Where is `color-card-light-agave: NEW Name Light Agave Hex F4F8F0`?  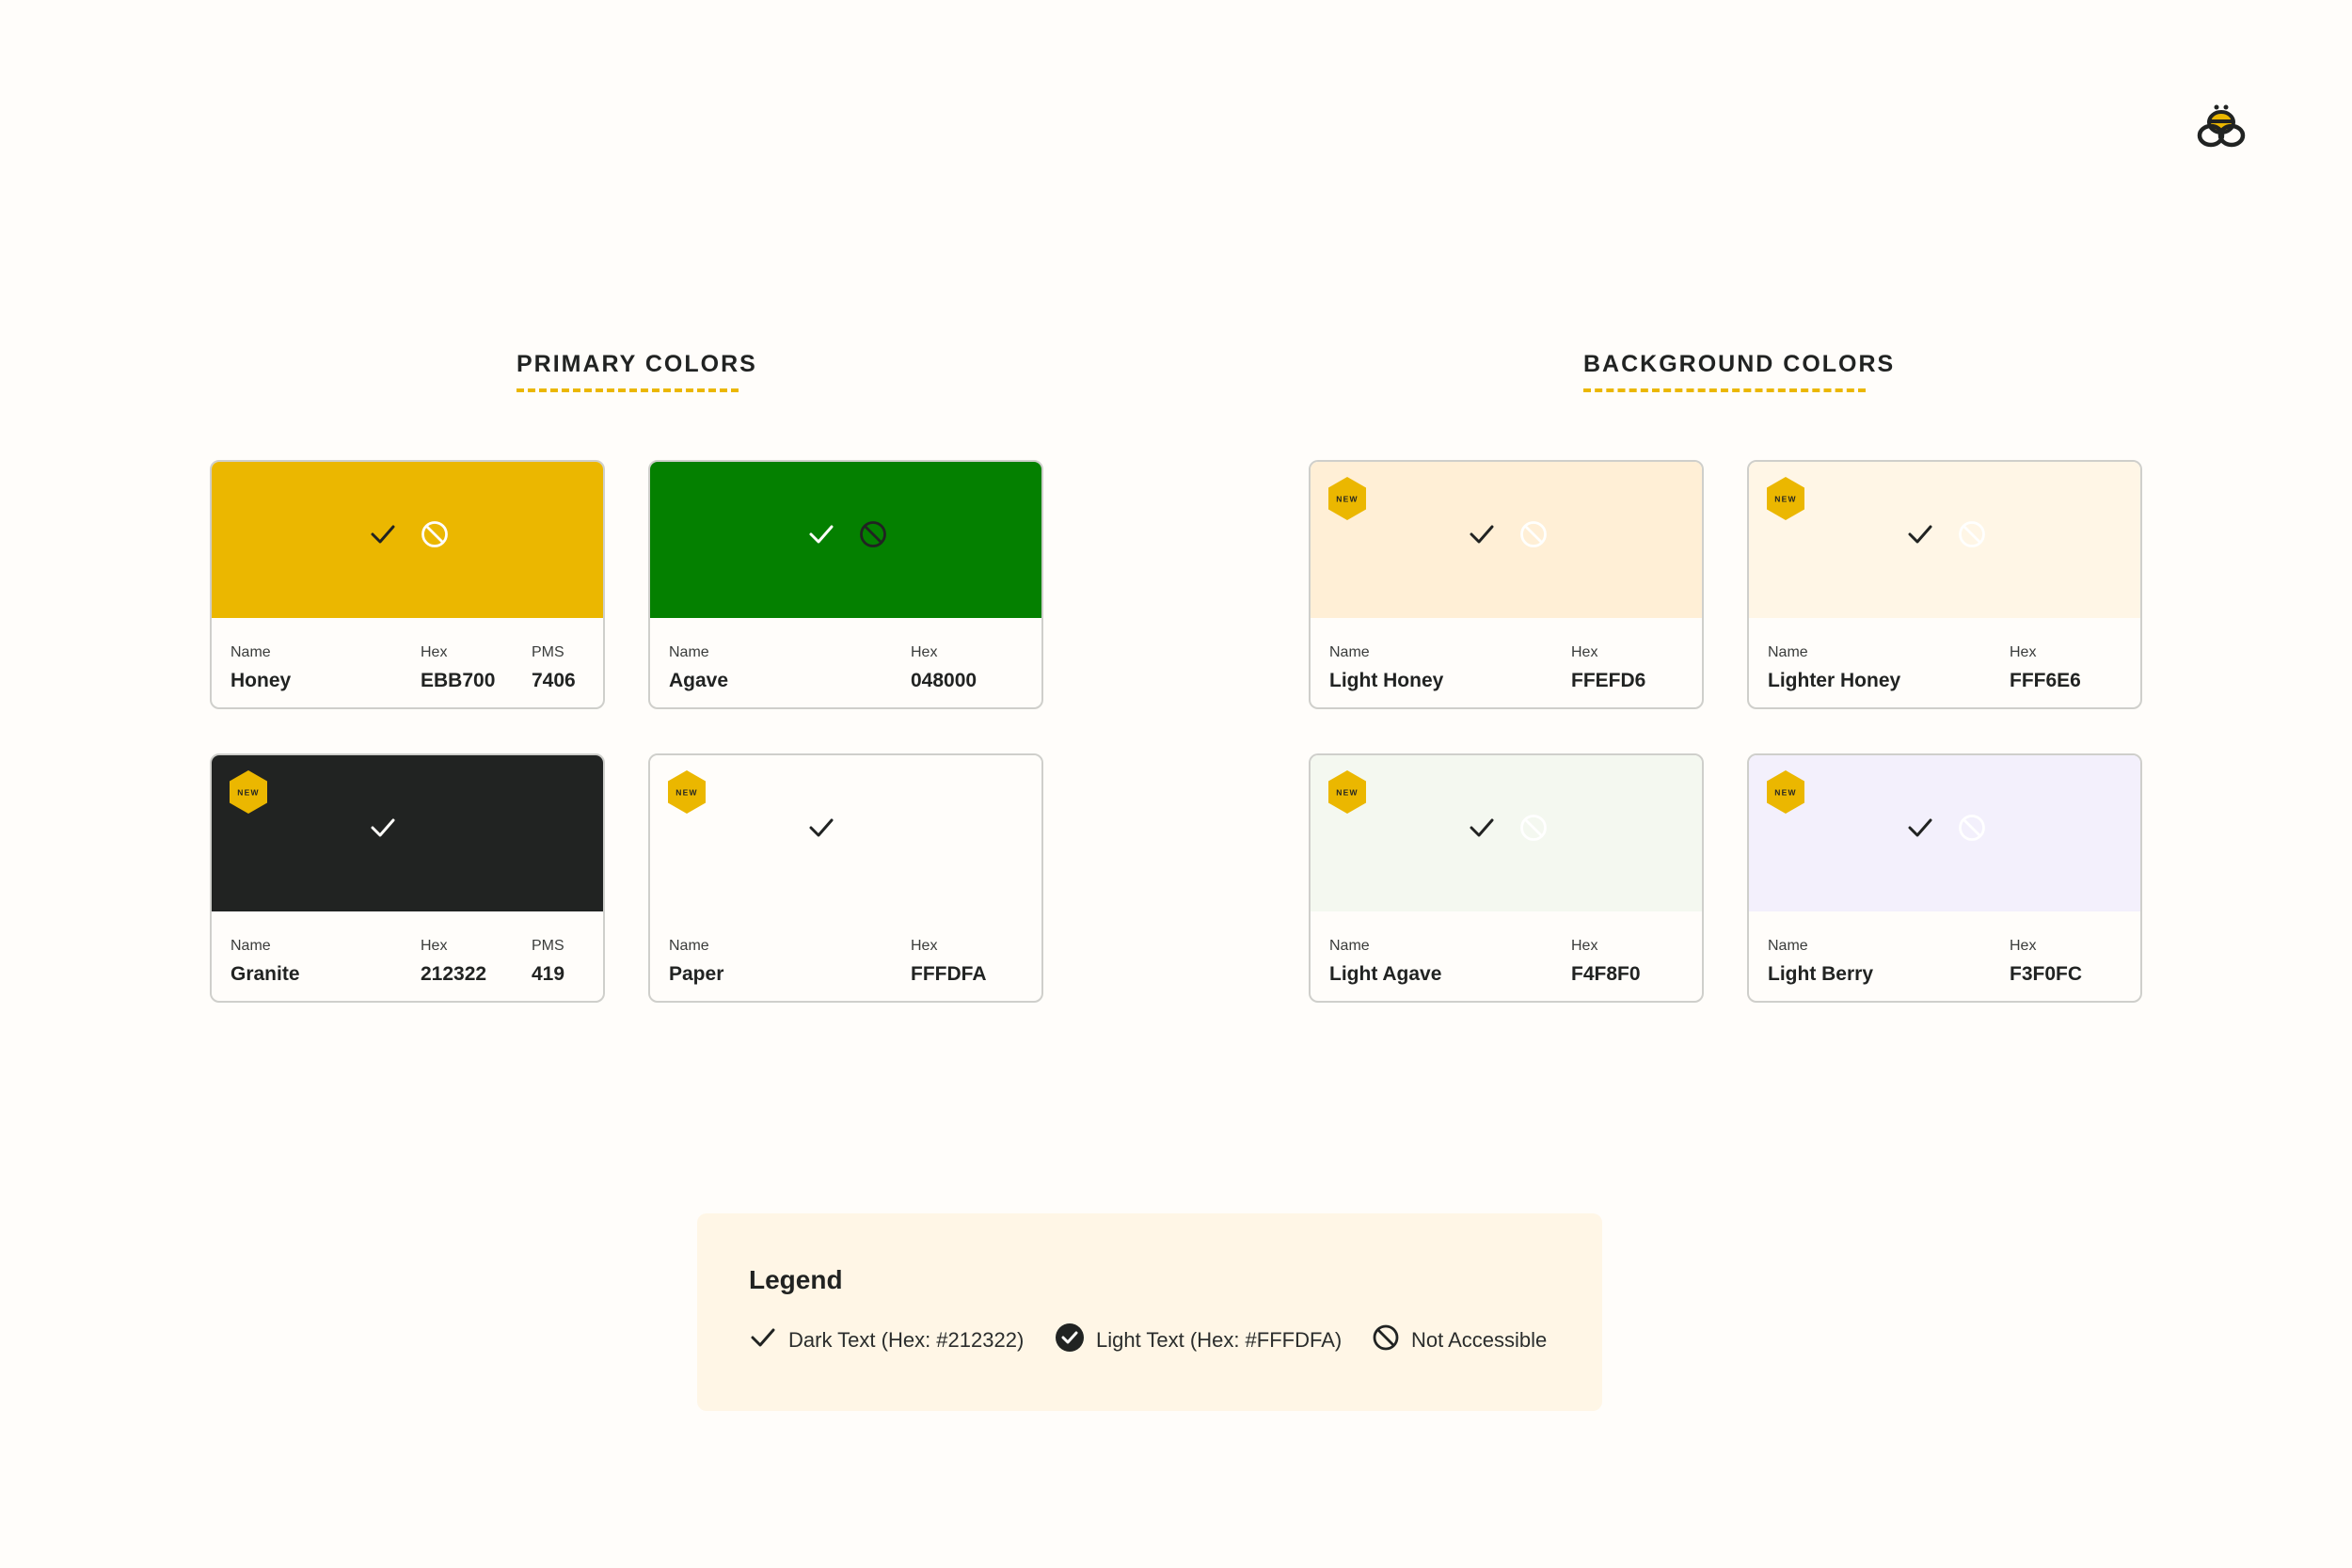 color-card-light-agave: NEW Name Light Agave Hex F4F8F0 is located at coordinates (1506, 878).